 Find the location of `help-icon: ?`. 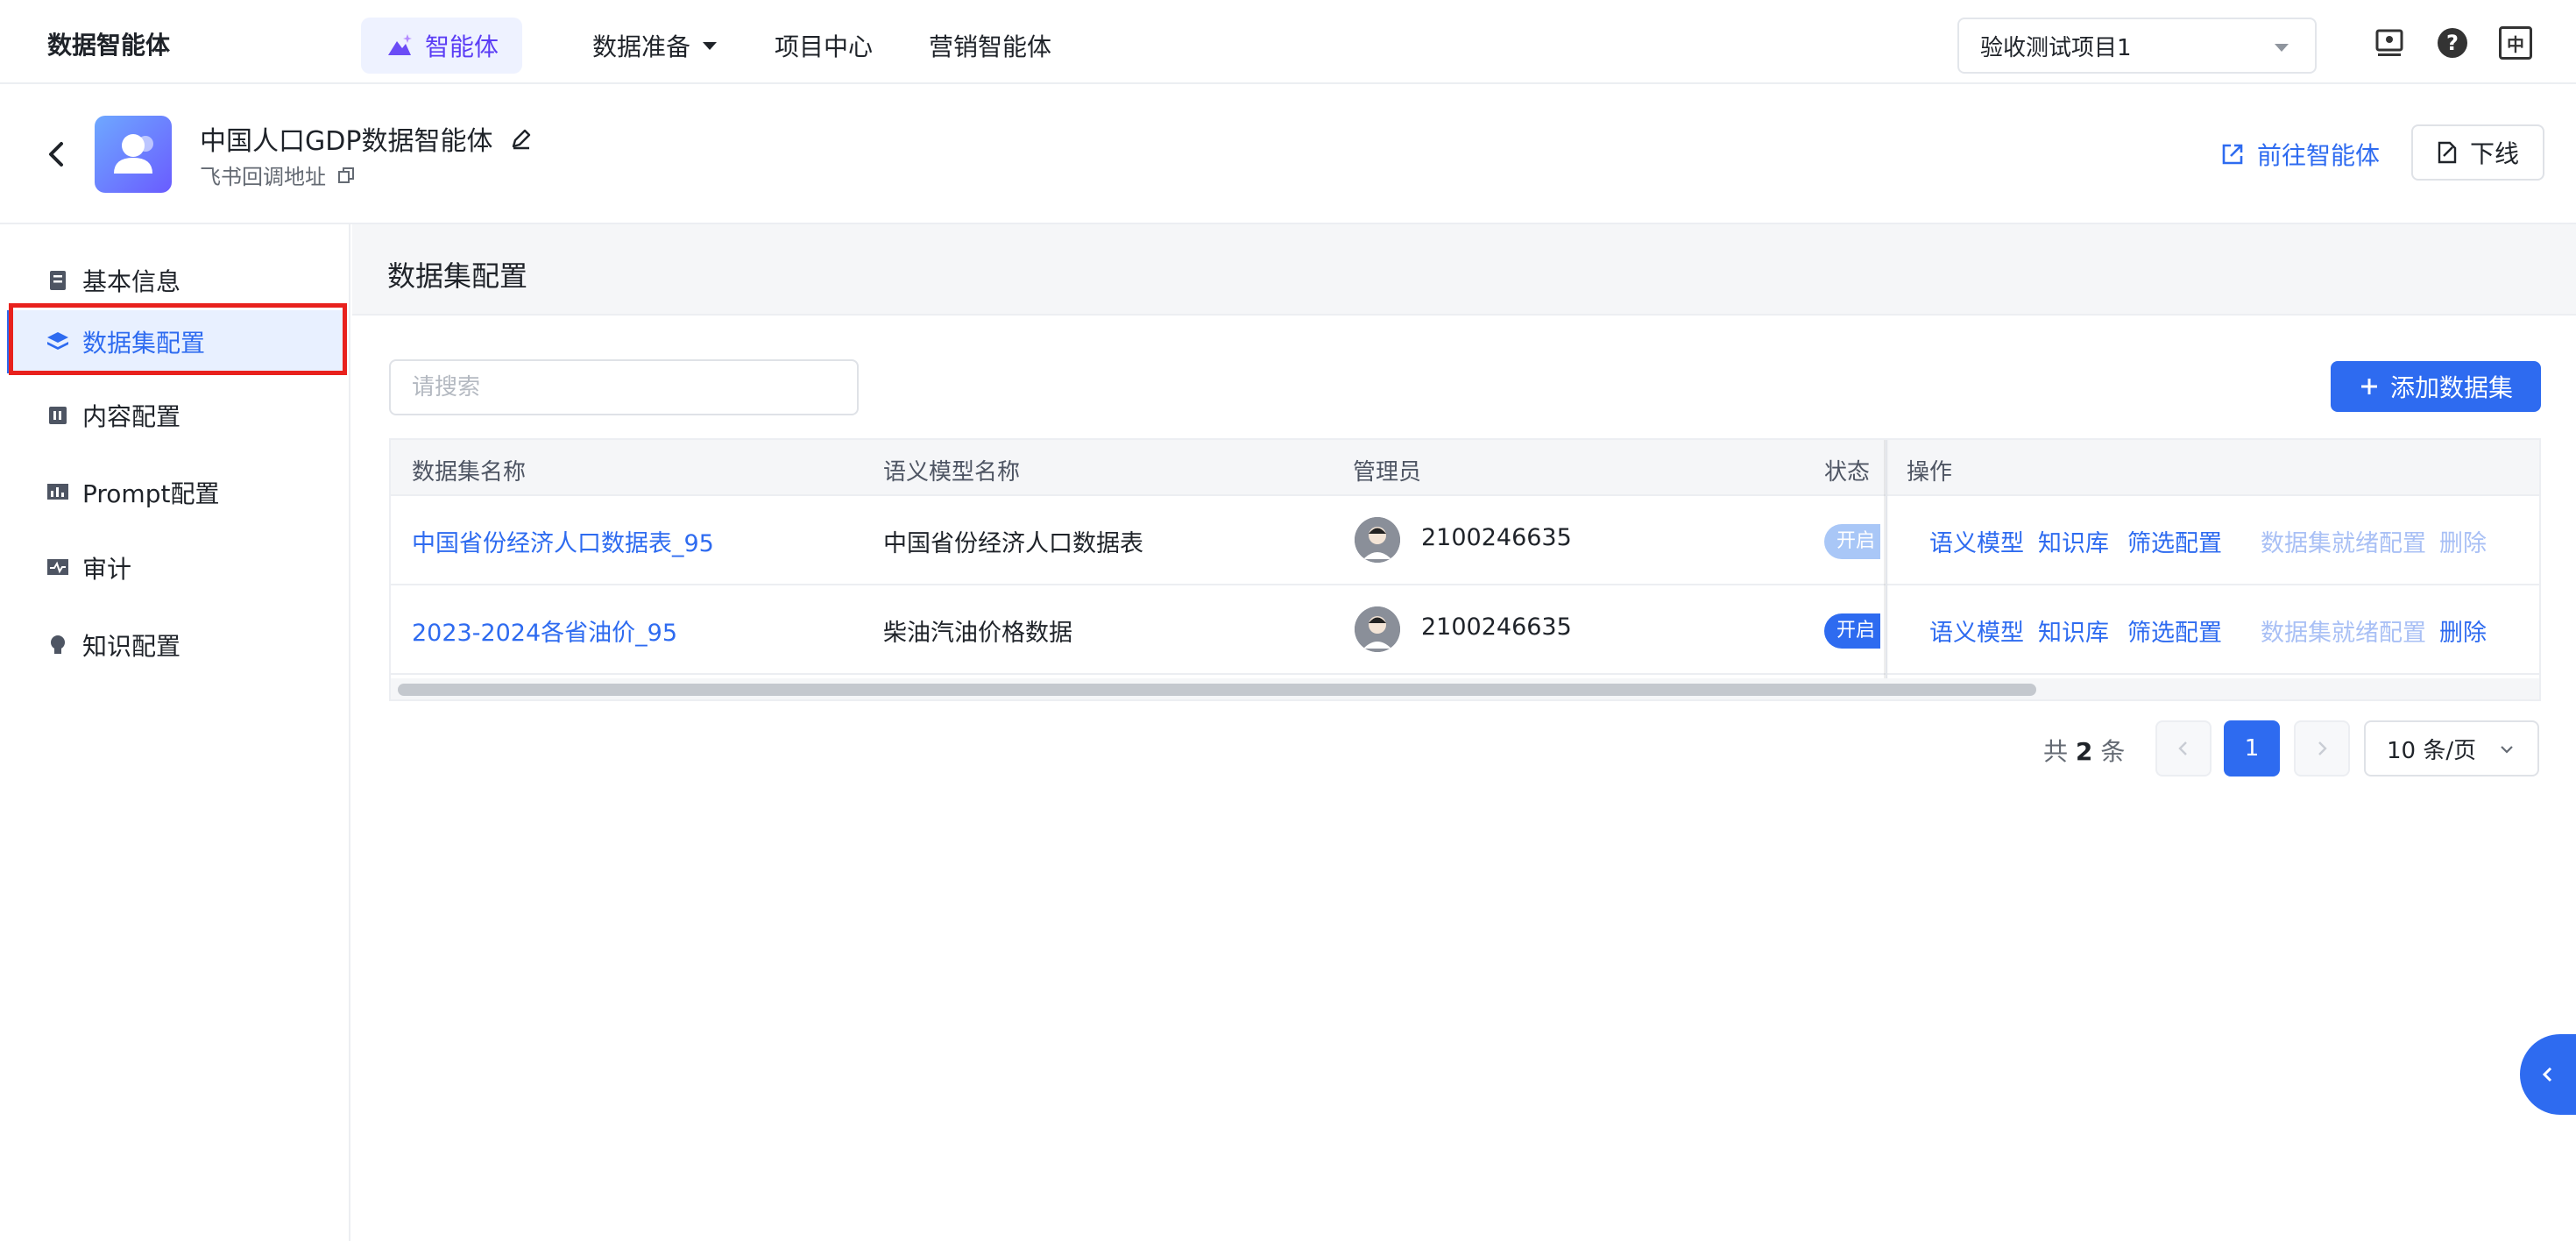

help-icon: ? is located at coordinates (2452, 43).